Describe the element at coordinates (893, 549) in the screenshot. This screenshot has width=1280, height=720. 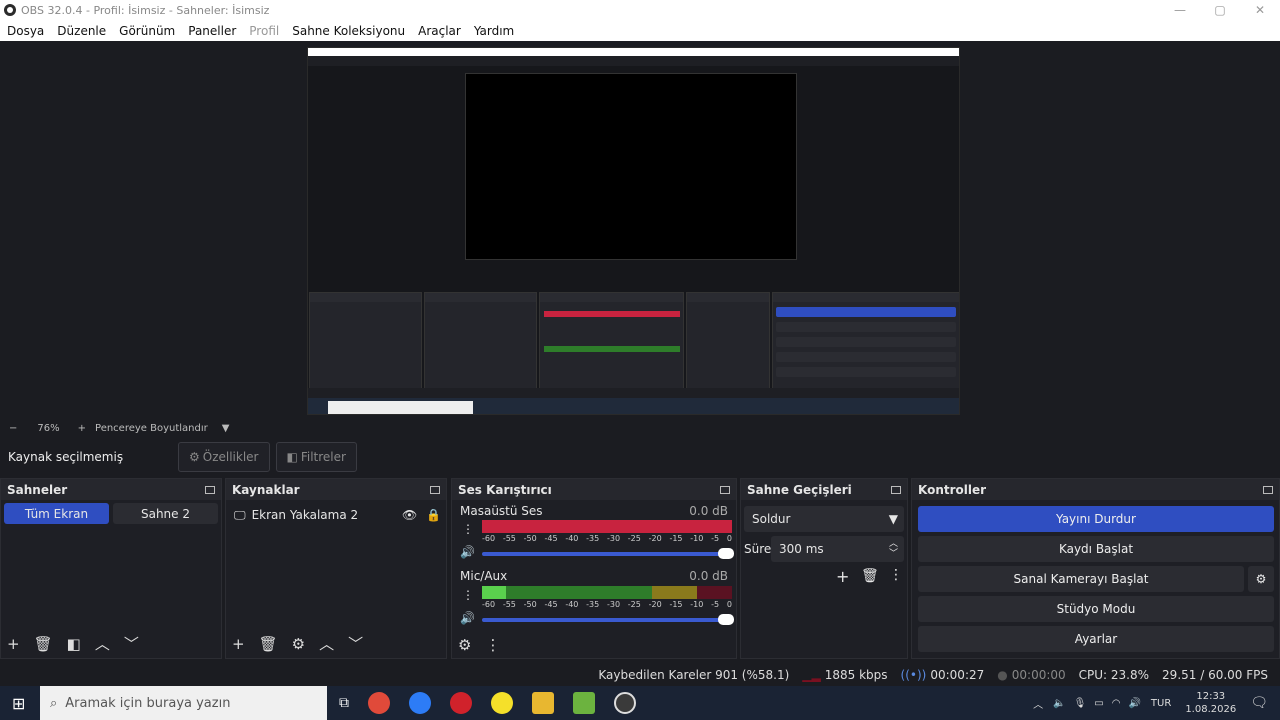
I see `stepper-icon: ︿ ﹀` at that location.